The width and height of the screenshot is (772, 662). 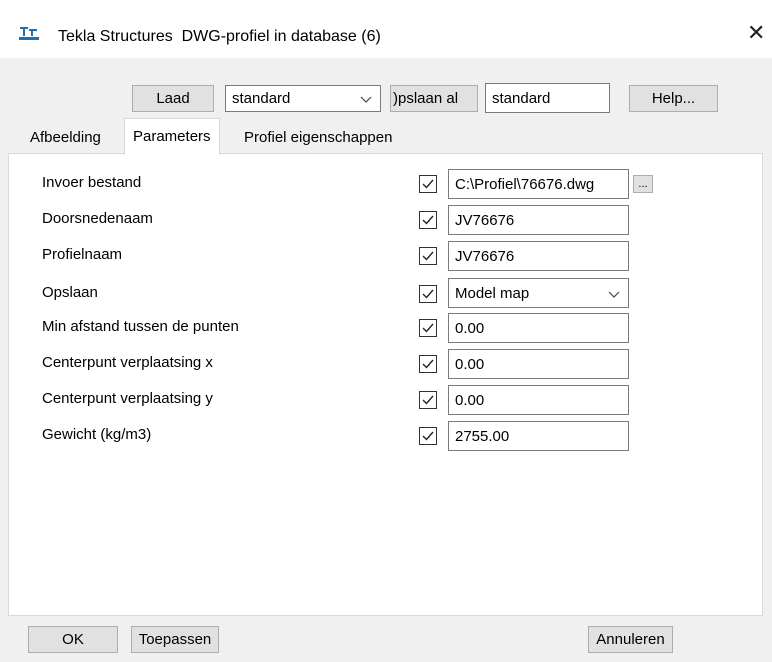 I want to click on tab-parameters: Parameters, so click(x=172, y=136).